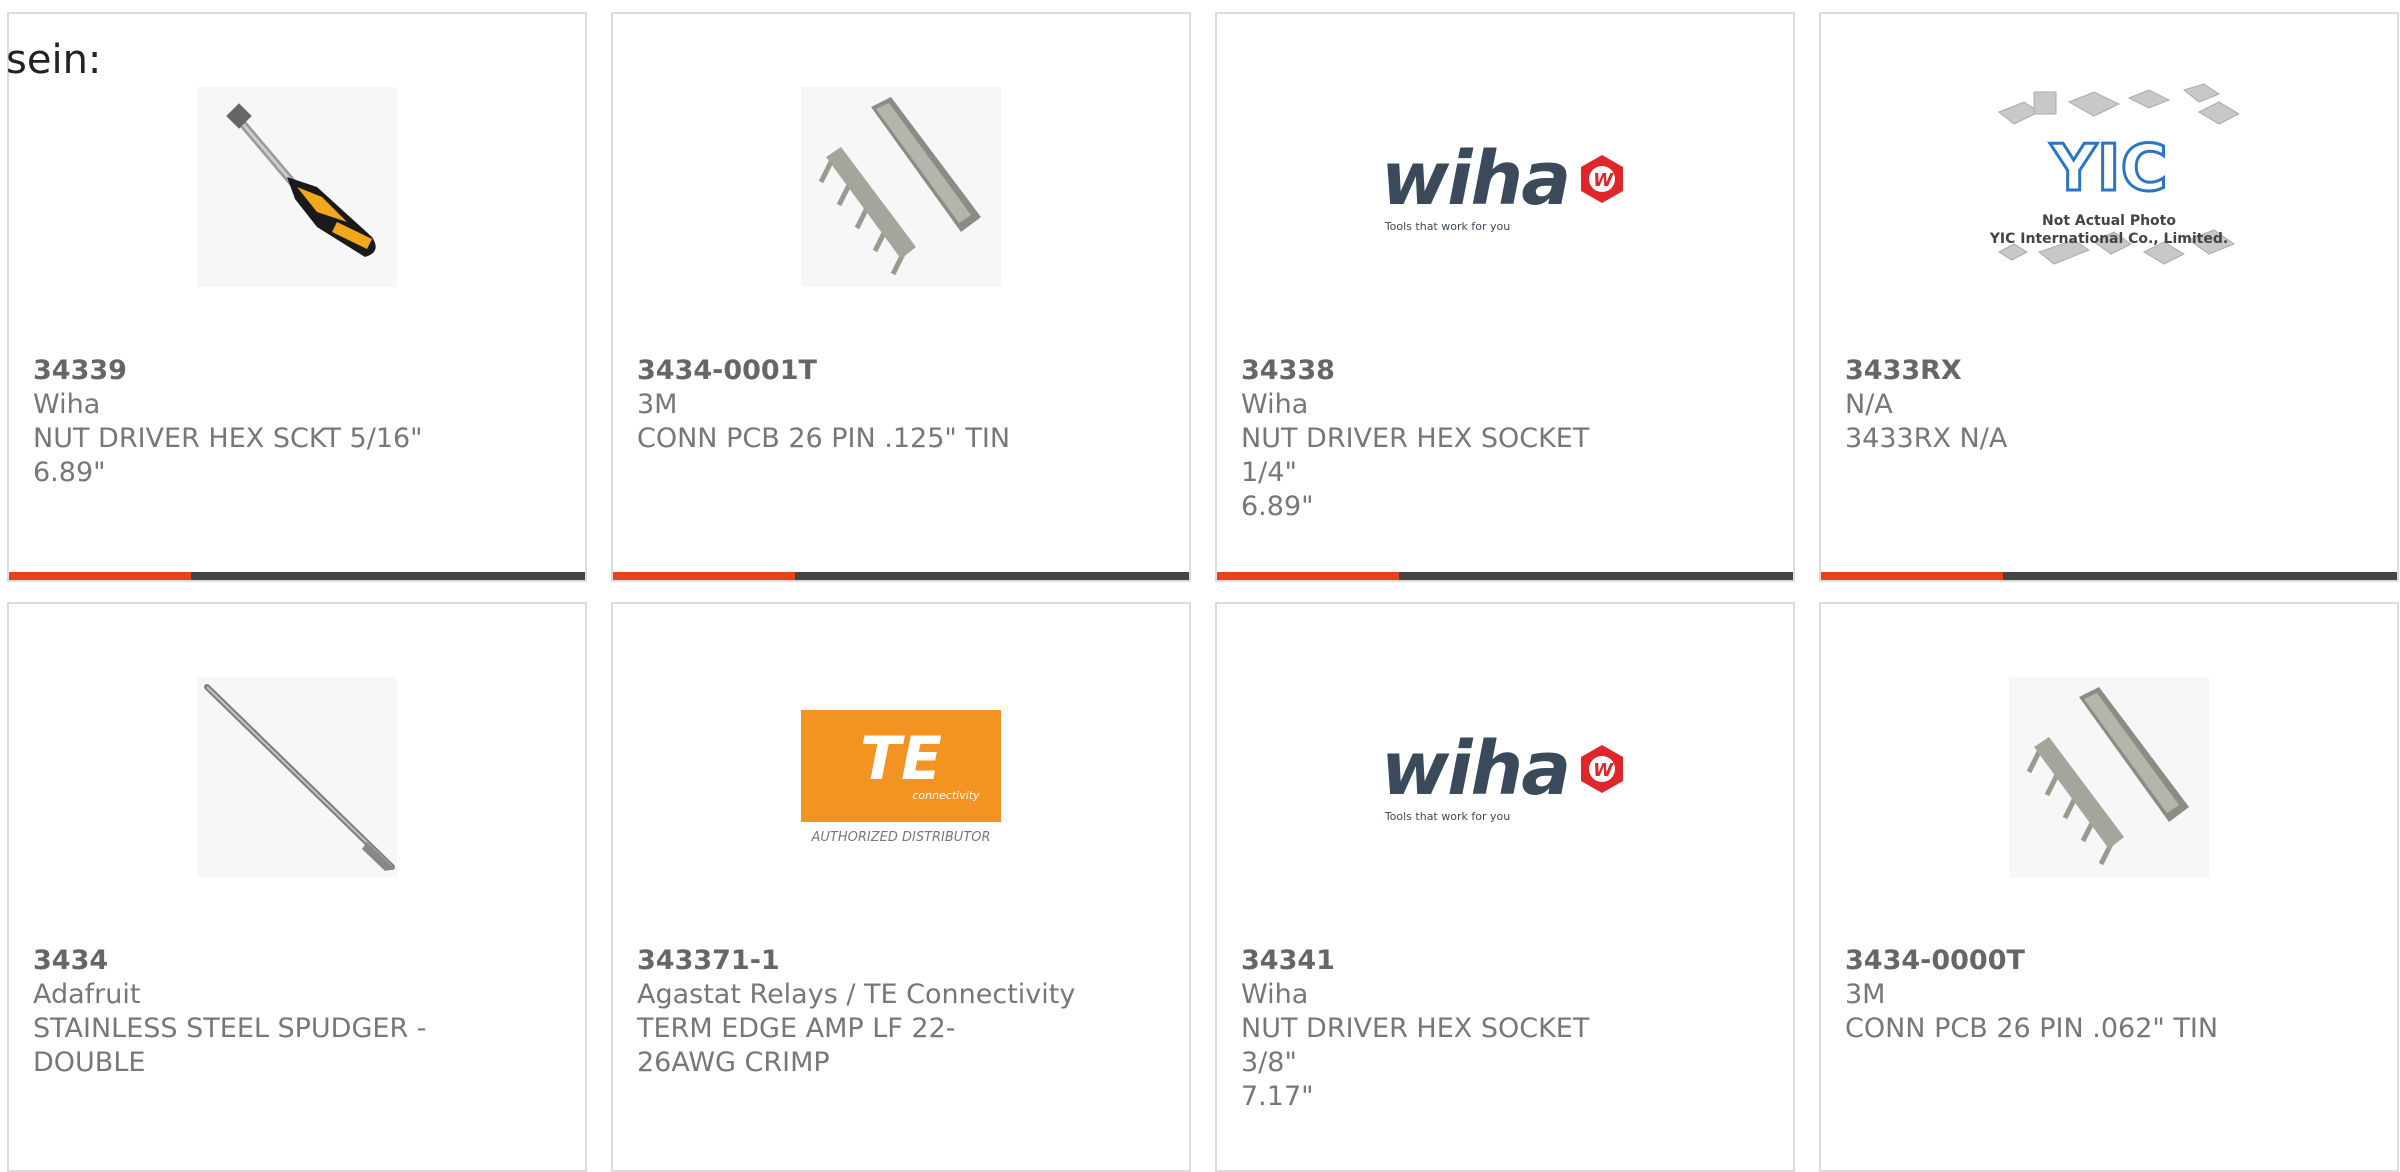 Image resolution: width=2400 pixels, height=1172 pixels. What do you see at coordinates (2109, 221) in the screenshot?
I see `yic-caption-line1: Not Actual Photo` at bounding box center [2109, 221].